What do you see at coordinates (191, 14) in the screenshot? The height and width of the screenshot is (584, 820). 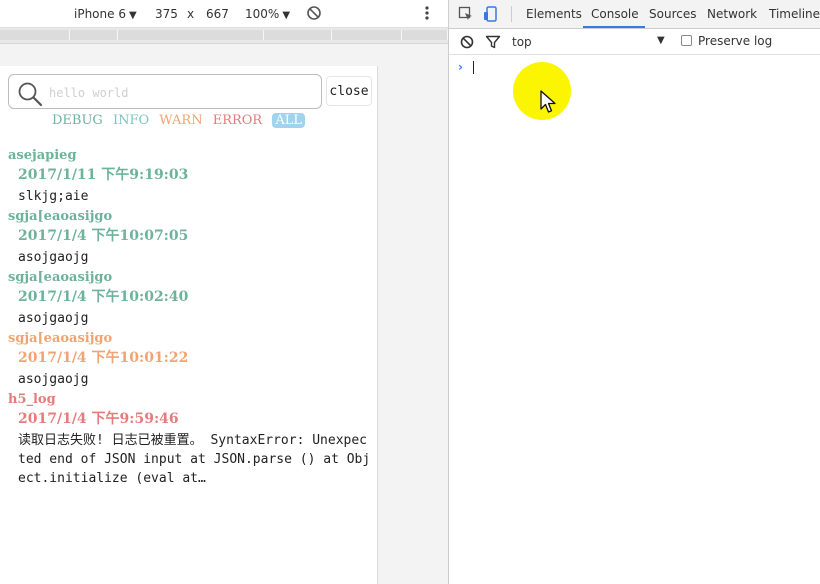 I see `dimension-separator: x` at bounding box center [191, 14].